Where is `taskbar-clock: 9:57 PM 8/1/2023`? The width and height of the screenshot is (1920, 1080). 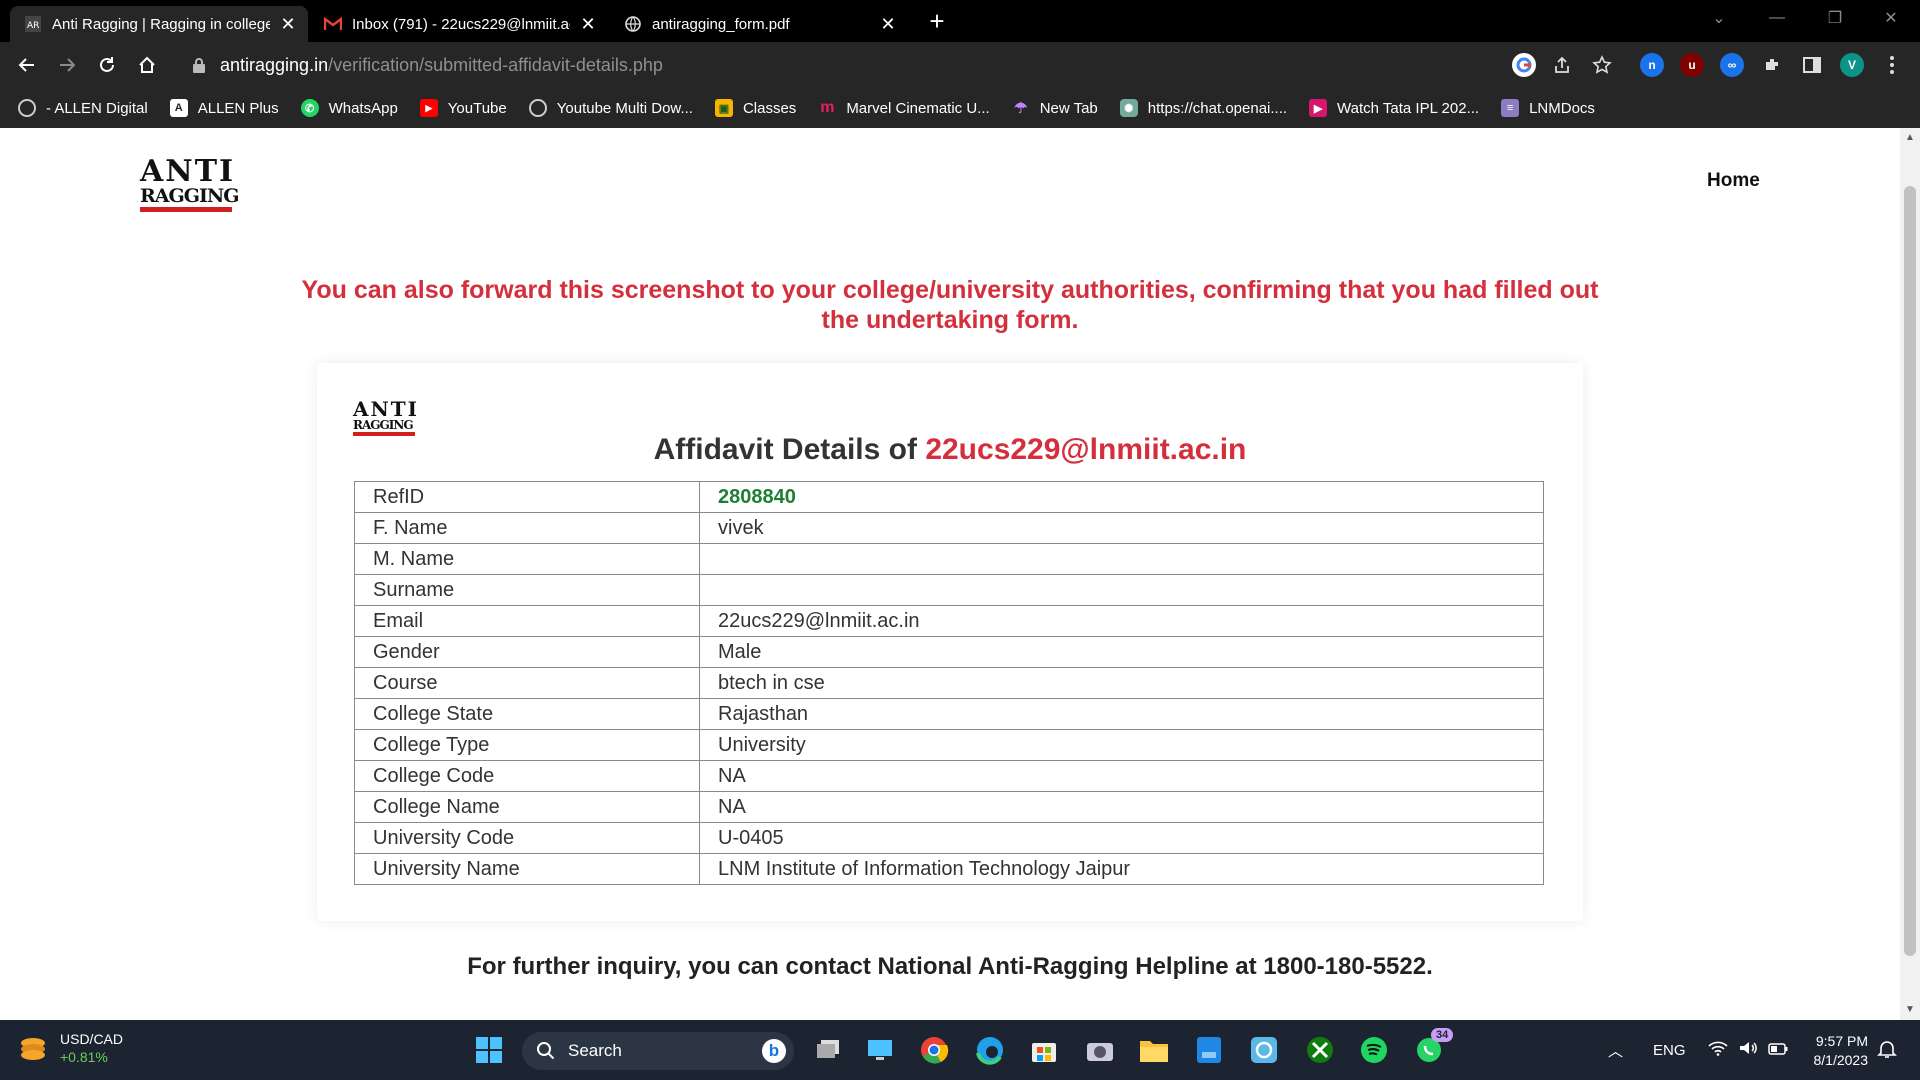
taskbar-clock: 9:57 PM 8/1/2023 is located at coordinates (1832, 1051).